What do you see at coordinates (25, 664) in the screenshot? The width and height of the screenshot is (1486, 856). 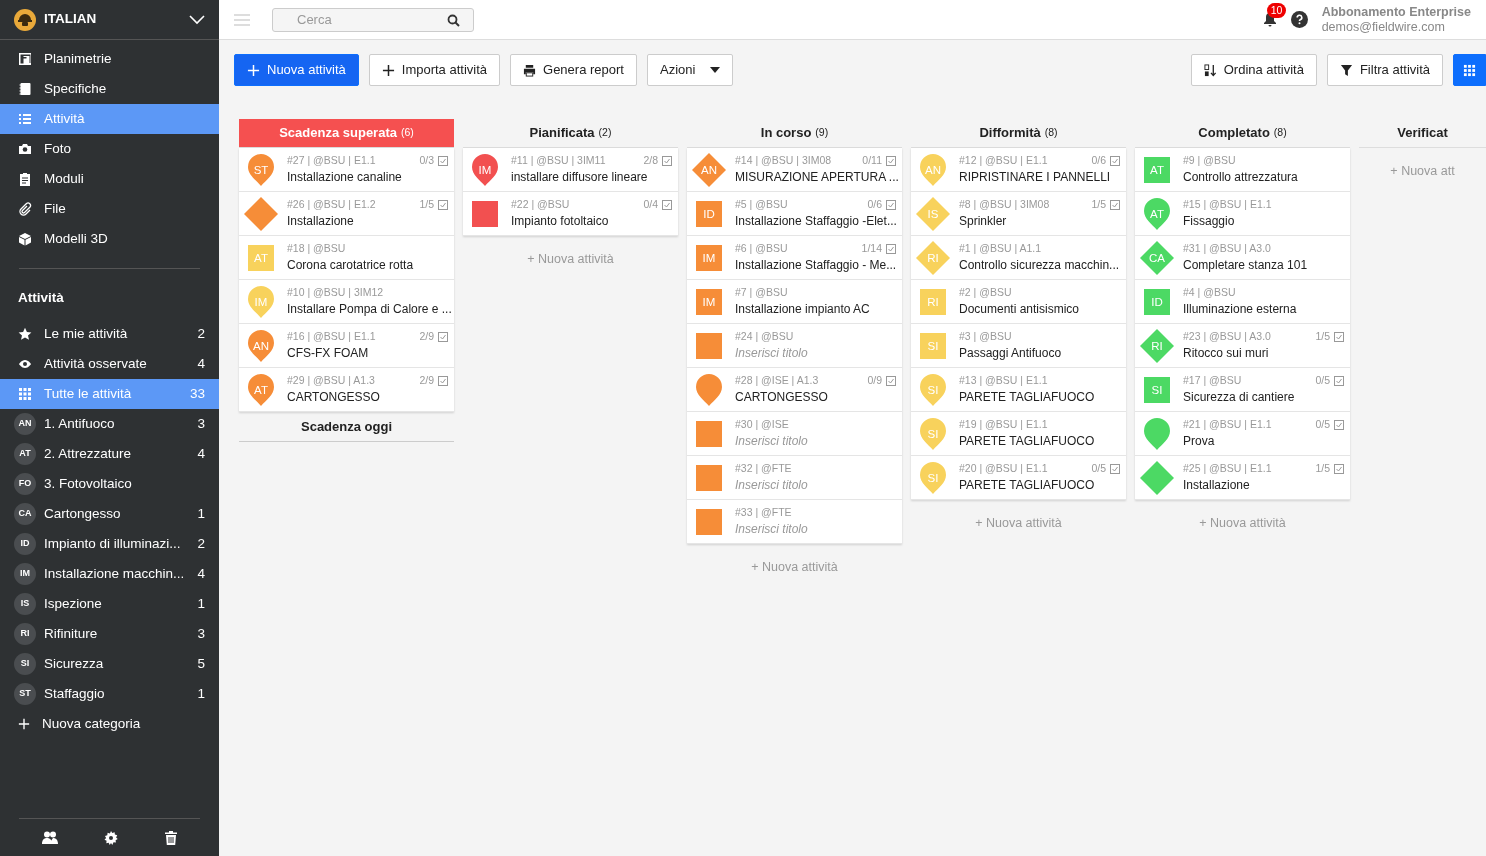 I see `category-avatar: SI` at bounding box center [25, 664].